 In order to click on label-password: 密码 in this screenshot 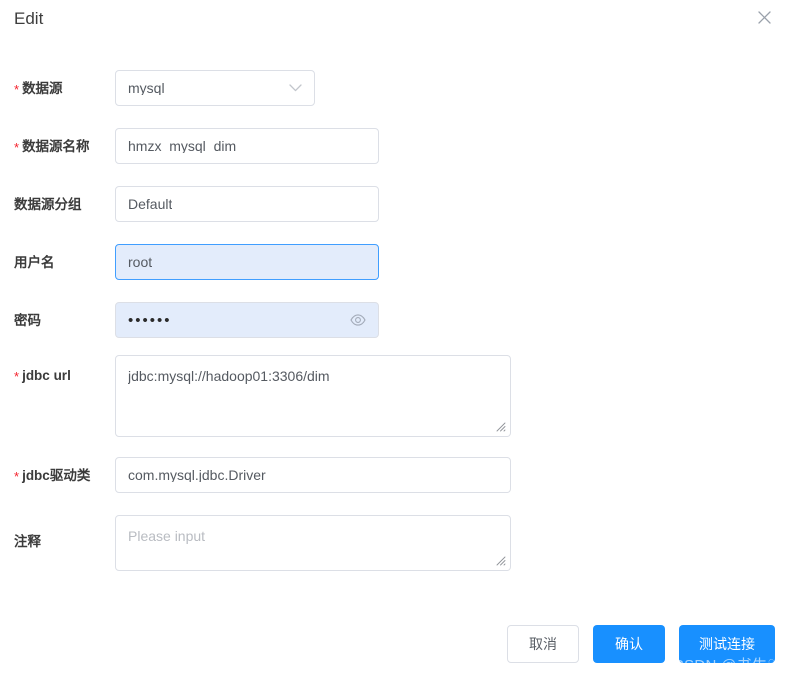, I will do `click(27, 321)`.